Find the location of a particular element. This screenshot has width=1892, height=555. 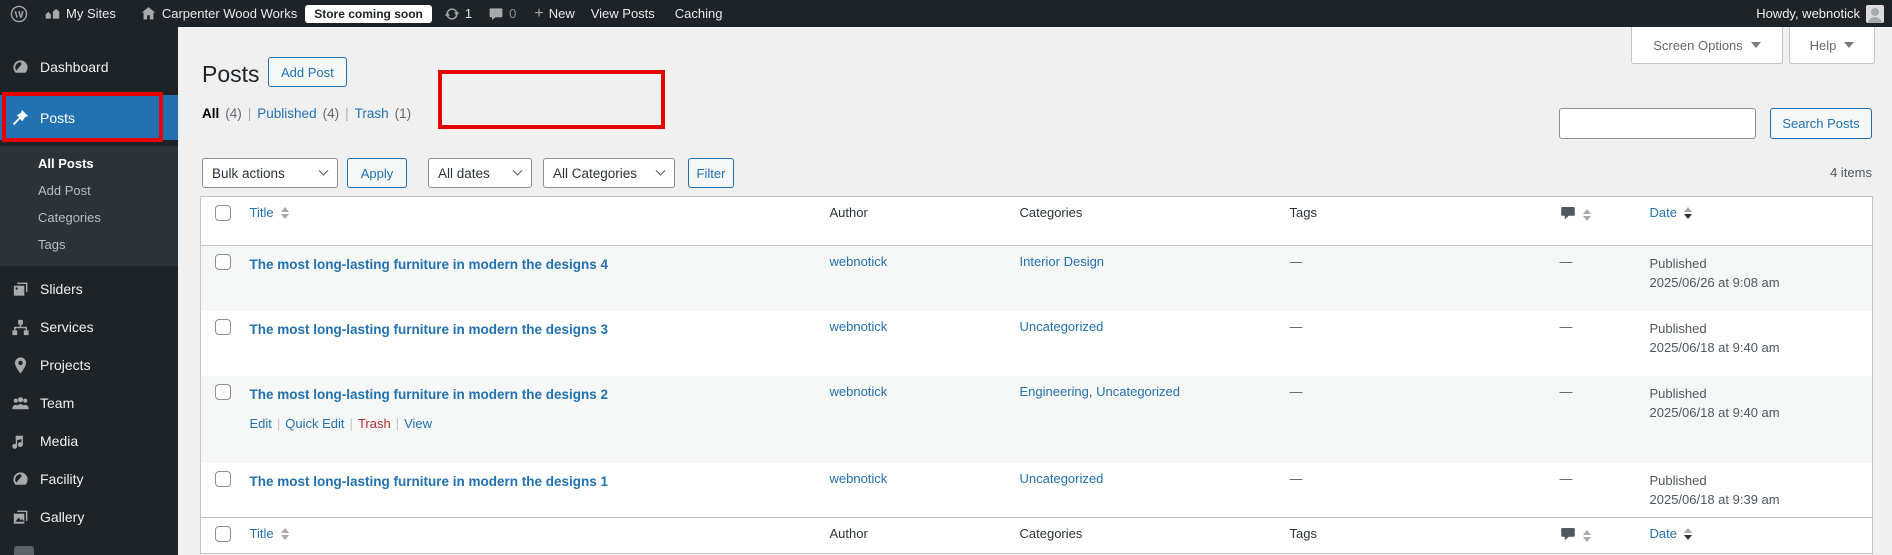

sidebar-item-dashboard: Dashboard is located at coordinates (89, 67).